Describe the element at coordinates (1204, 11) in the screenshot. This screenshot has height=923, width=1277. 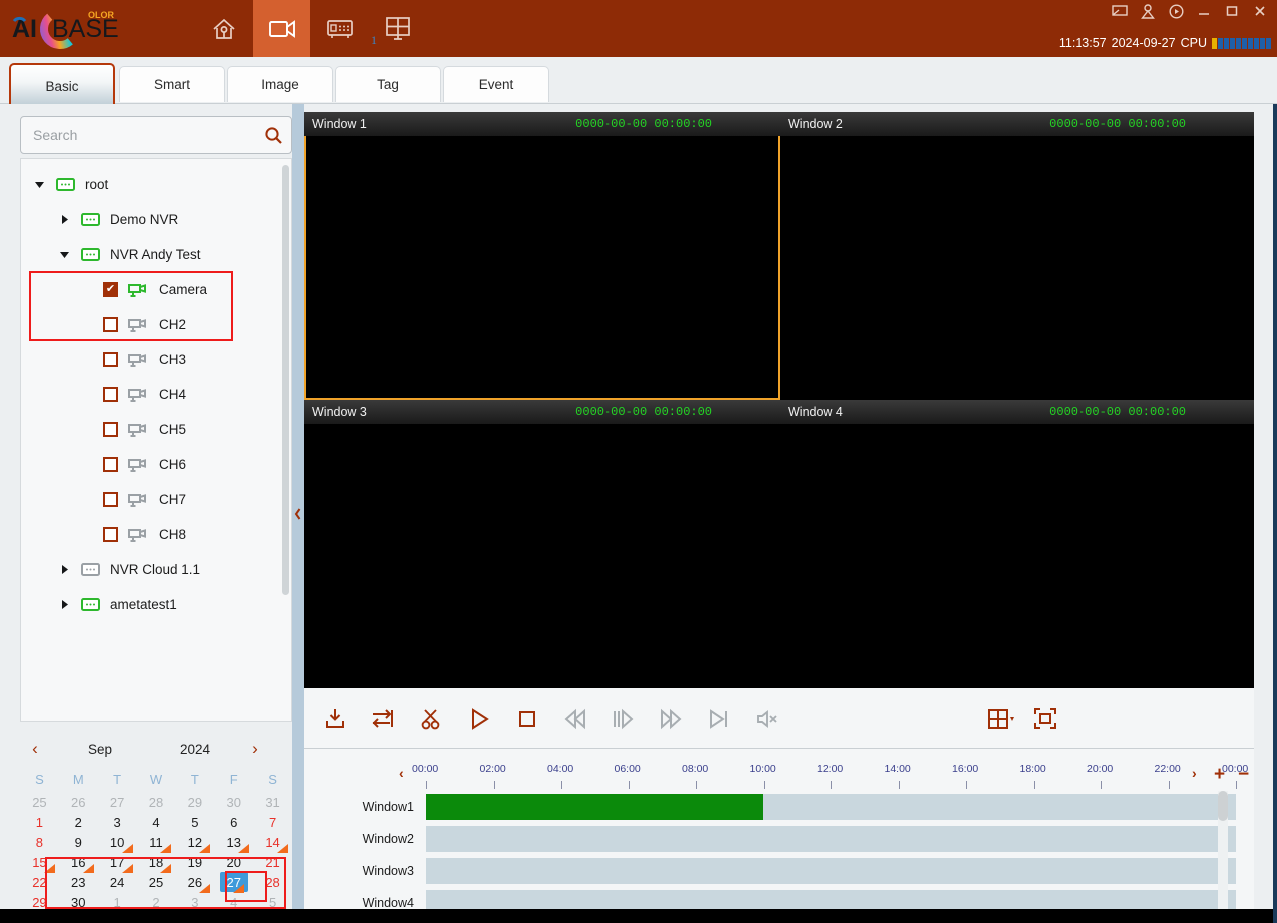
I see `minimize-icon` at that location.